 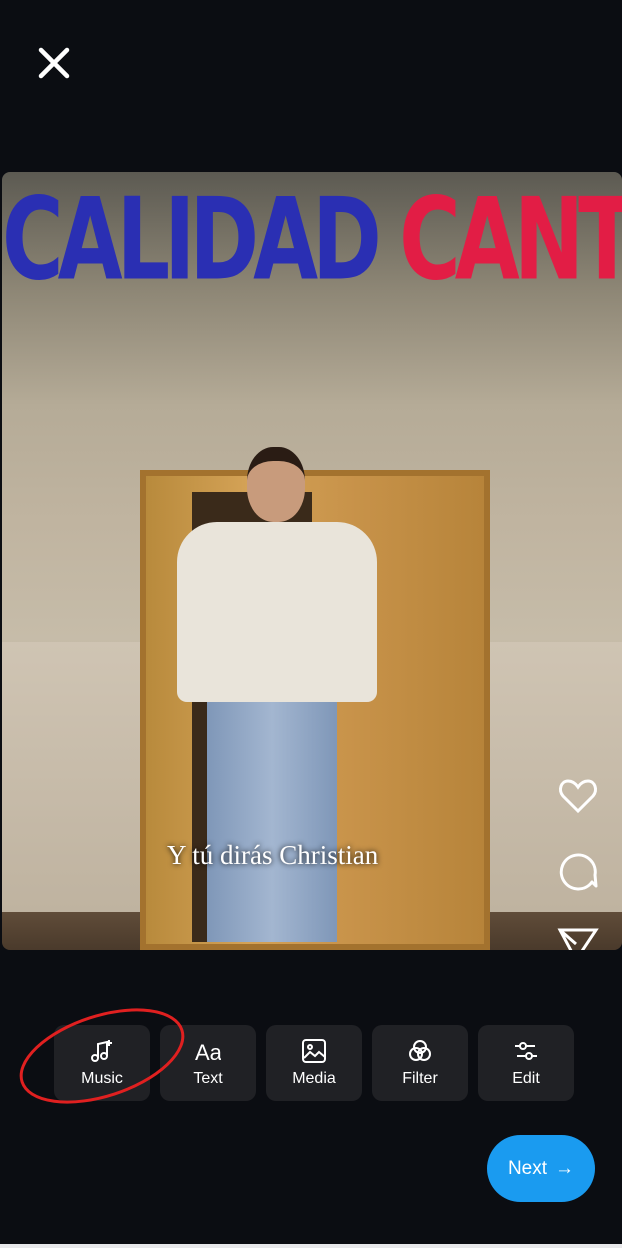 I want to click on filter-button: Filter, so click(x=420, y=1063).